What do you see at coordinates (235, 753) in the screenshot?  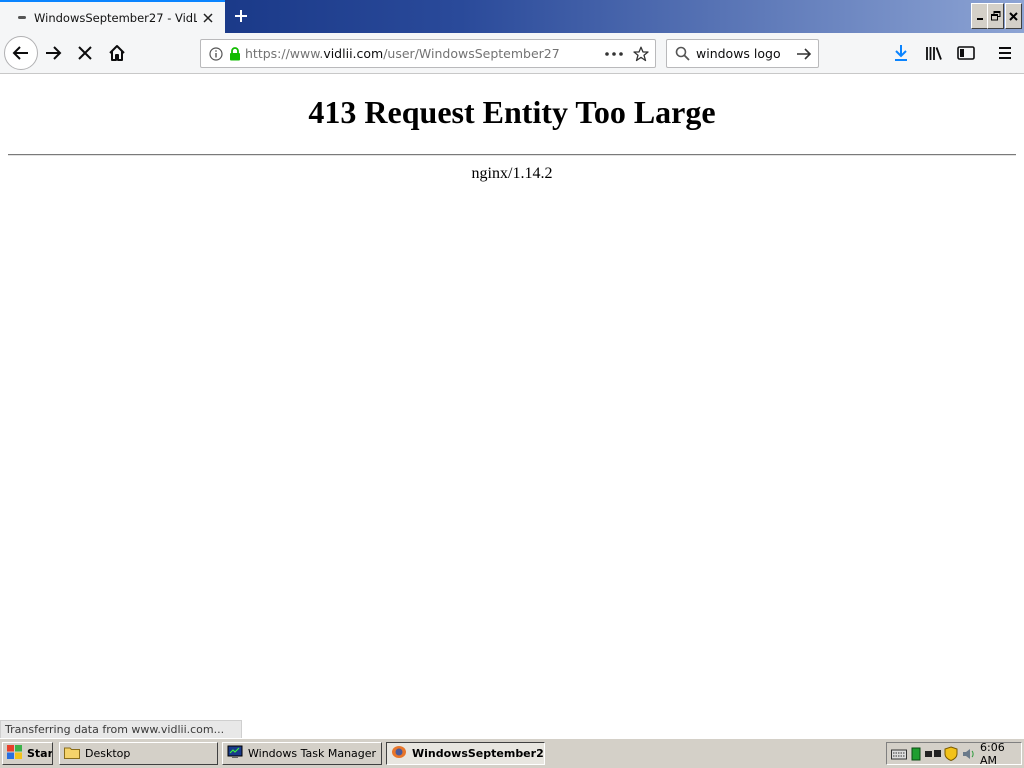 I see `task-manager-icon` at bounding box center [235, 753].